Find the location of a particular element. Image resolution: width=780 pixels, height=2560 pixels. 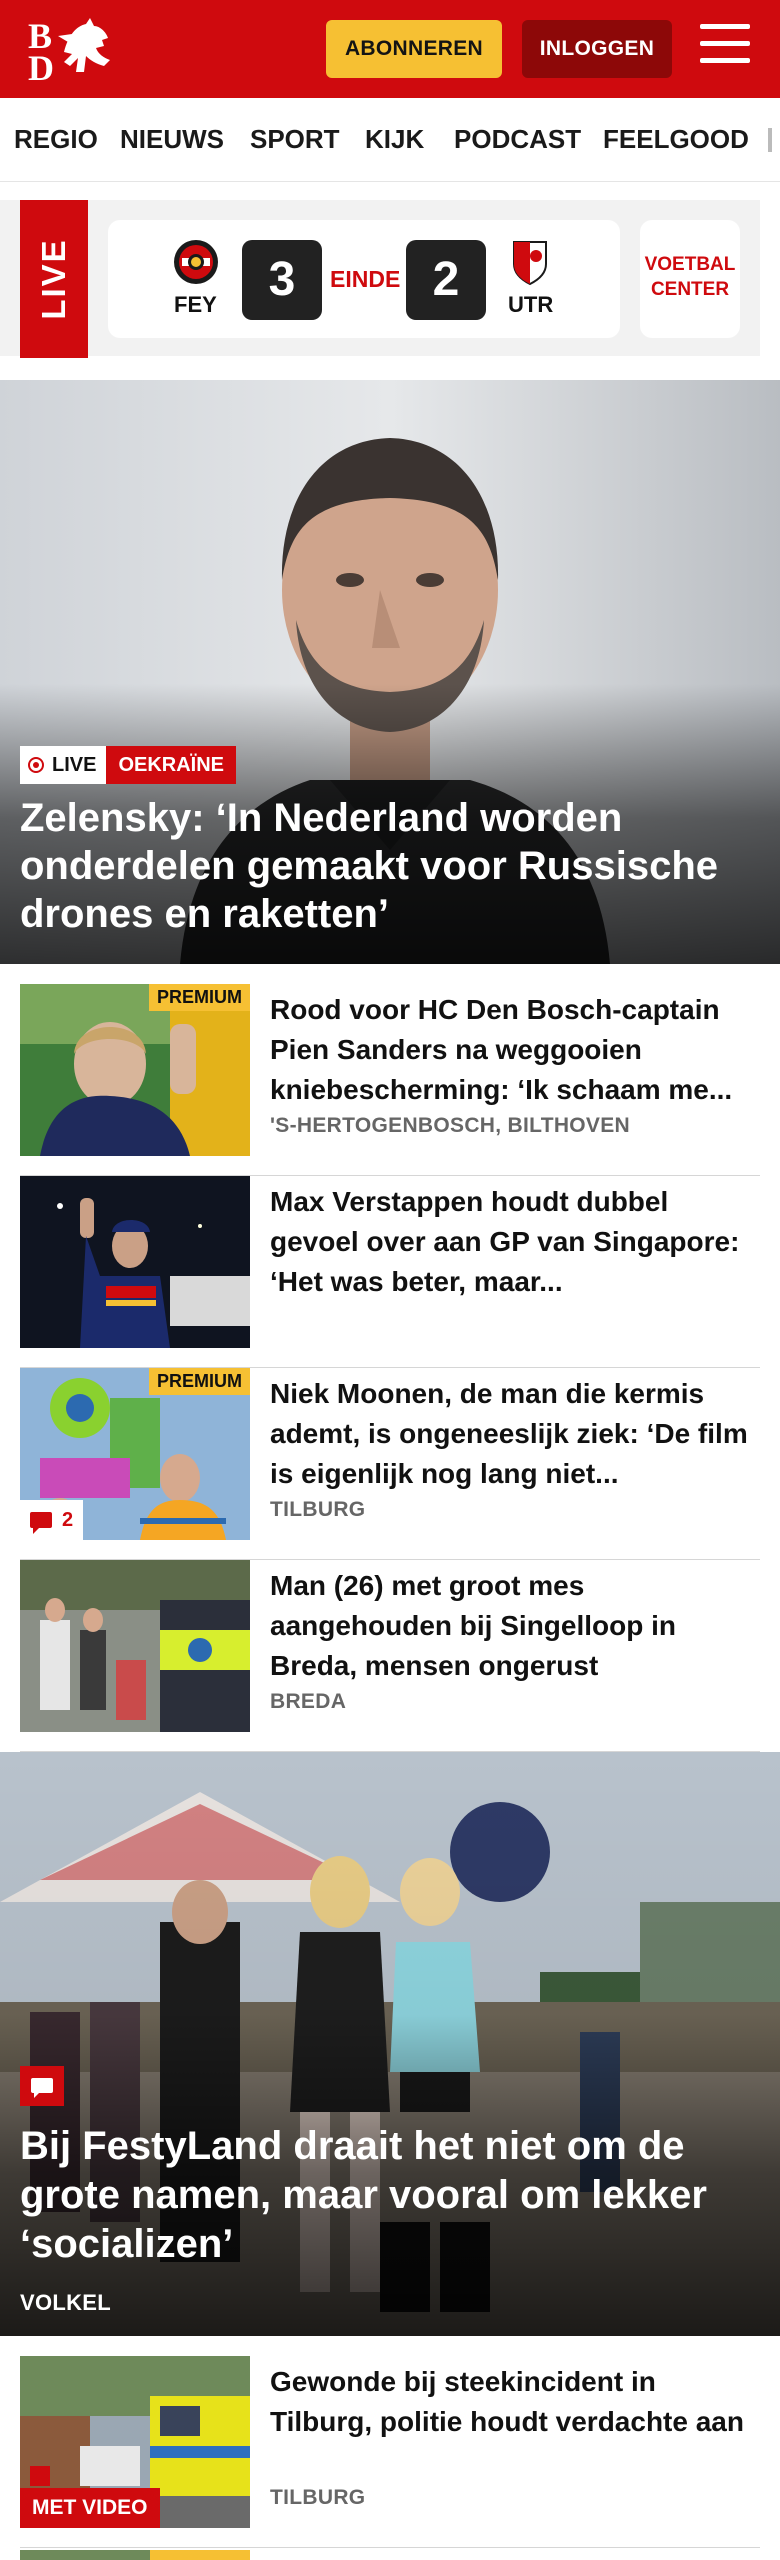

hero-tags: LIVE OEKRAÏNE is located at coordinates (128, 765).